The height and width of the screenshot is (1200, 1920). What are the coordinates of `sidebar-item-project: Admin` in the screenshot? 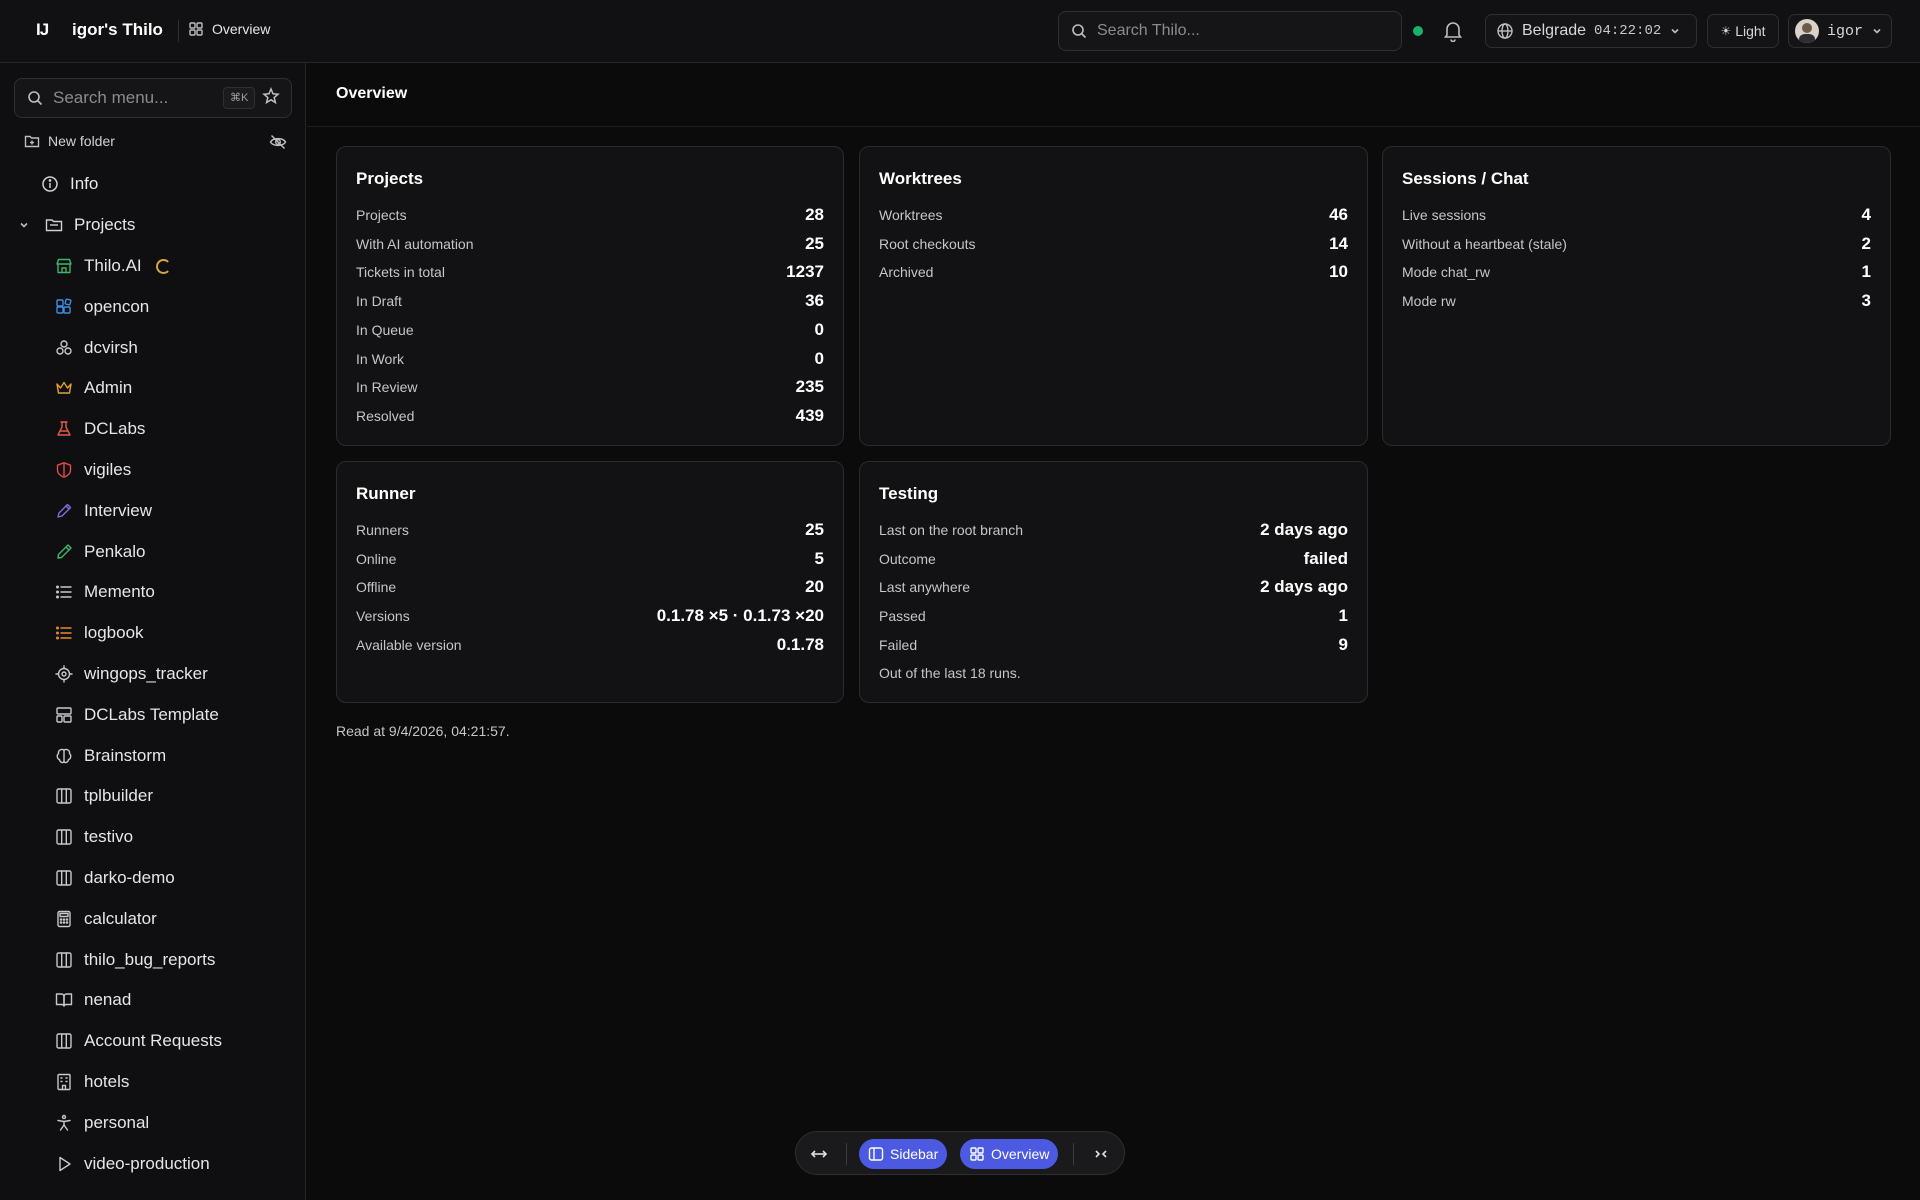 It's located at (93, 388).